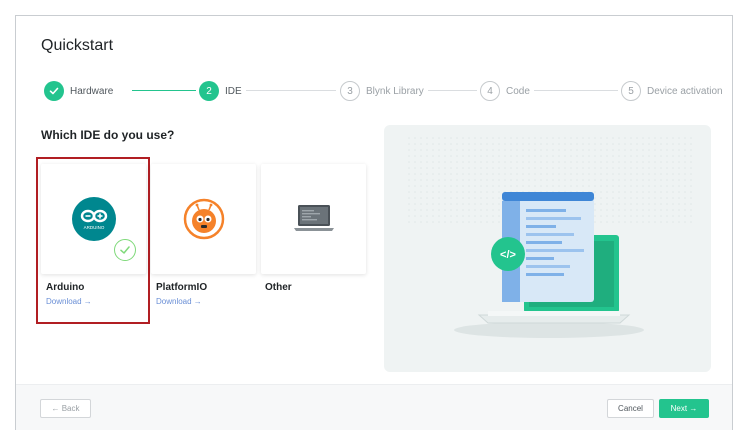 This screenshot has width=745, height=444. Describe the element at coordinates (685, 91) in the screenshot. I see `step-label: Device activation` at that location.